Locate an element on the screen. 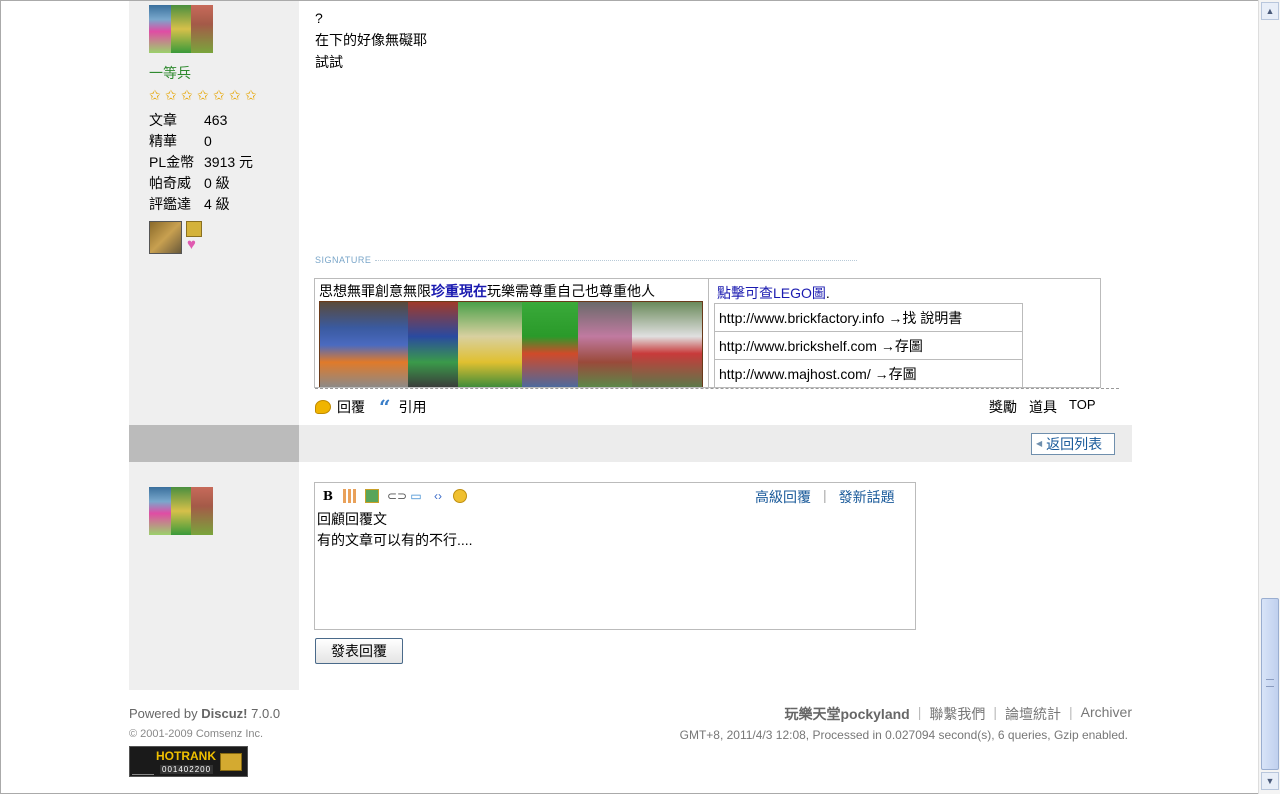 This screenshot has width=1280, height=794. editor-toolbar: B ⊂⊃ ▭ ‹› is located at coordinates (394, 496).